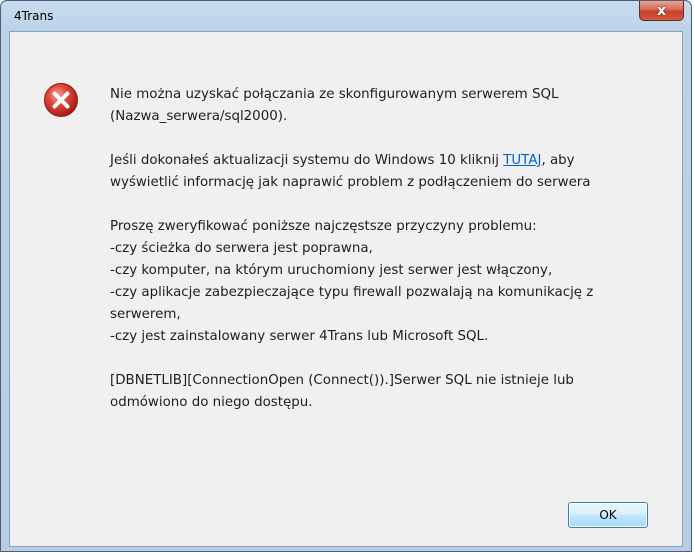  What do you see at coordinates (145, 314) in the screenshot?
I see `message-line: serwerem,` at bounding box center [145, 314].